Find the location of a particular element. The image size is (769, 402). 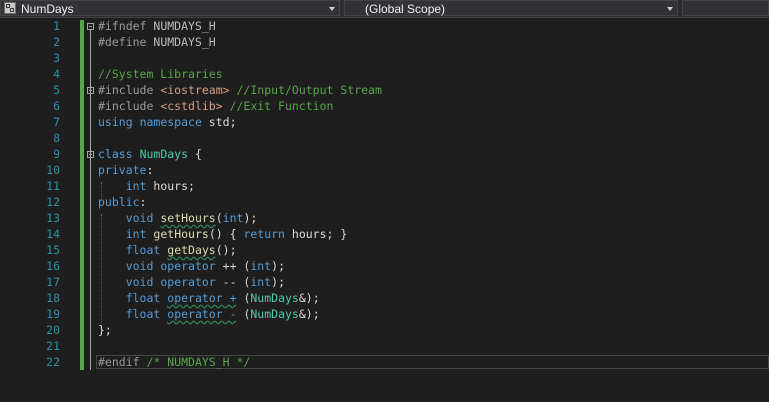

scope-dropdown-label: (Global Scope) is located at coordinates (405, 9).